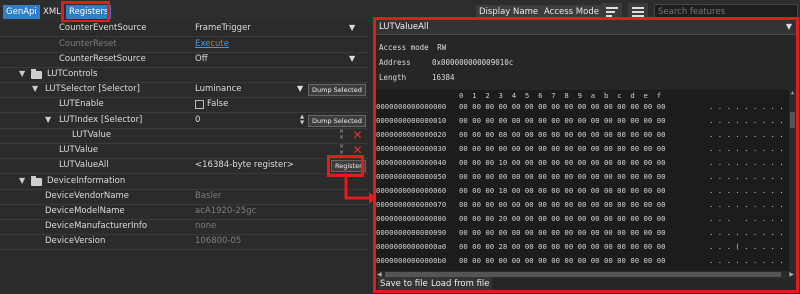 The image size is (800, 294). Describe the element at coordinates (184, 121) in the screenshot. I see `tree-row-lut-index: ▼ LUTIndex [Selector] 0 ▲ ▼ Dump Selected` at that location.